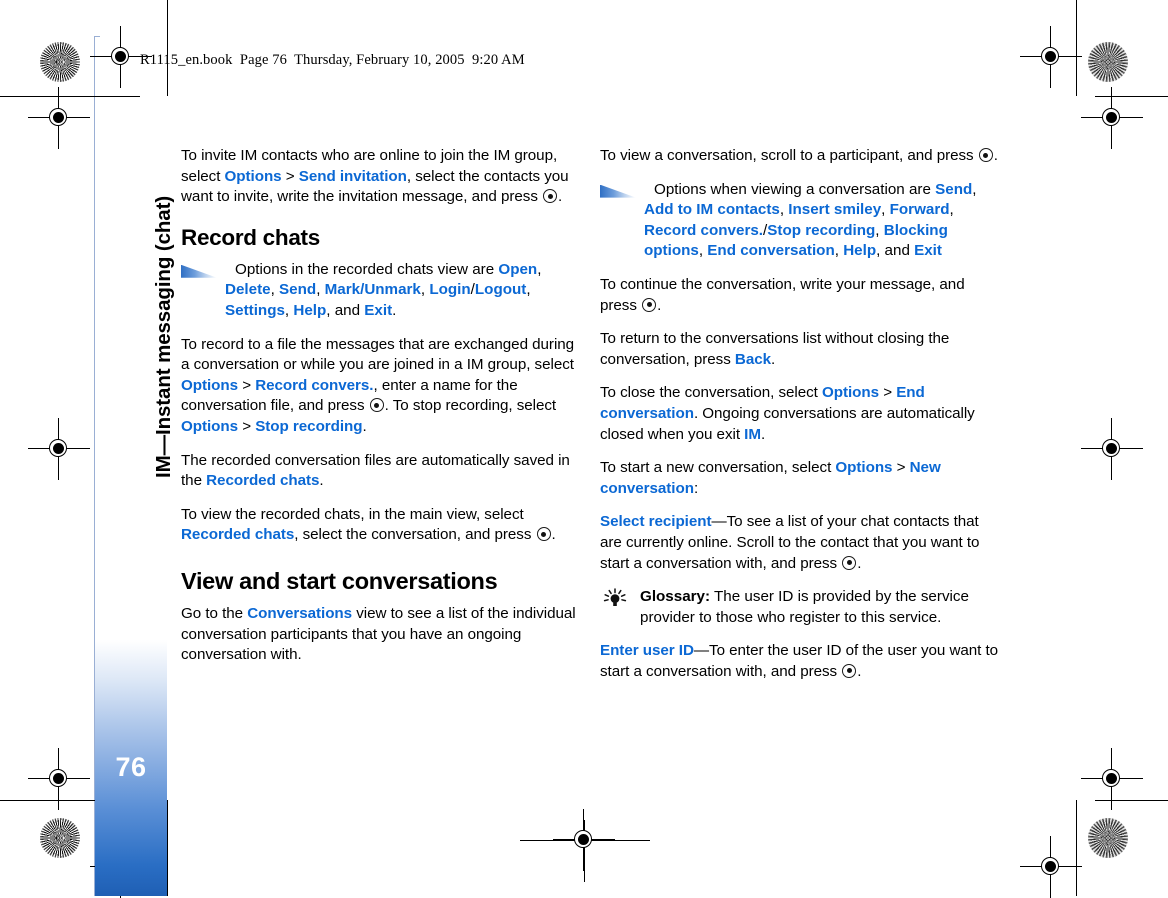 The height and width of the screenshot is (898, 1168). I want to click on trim-line-bottom-right-v, so click(1076, 848).